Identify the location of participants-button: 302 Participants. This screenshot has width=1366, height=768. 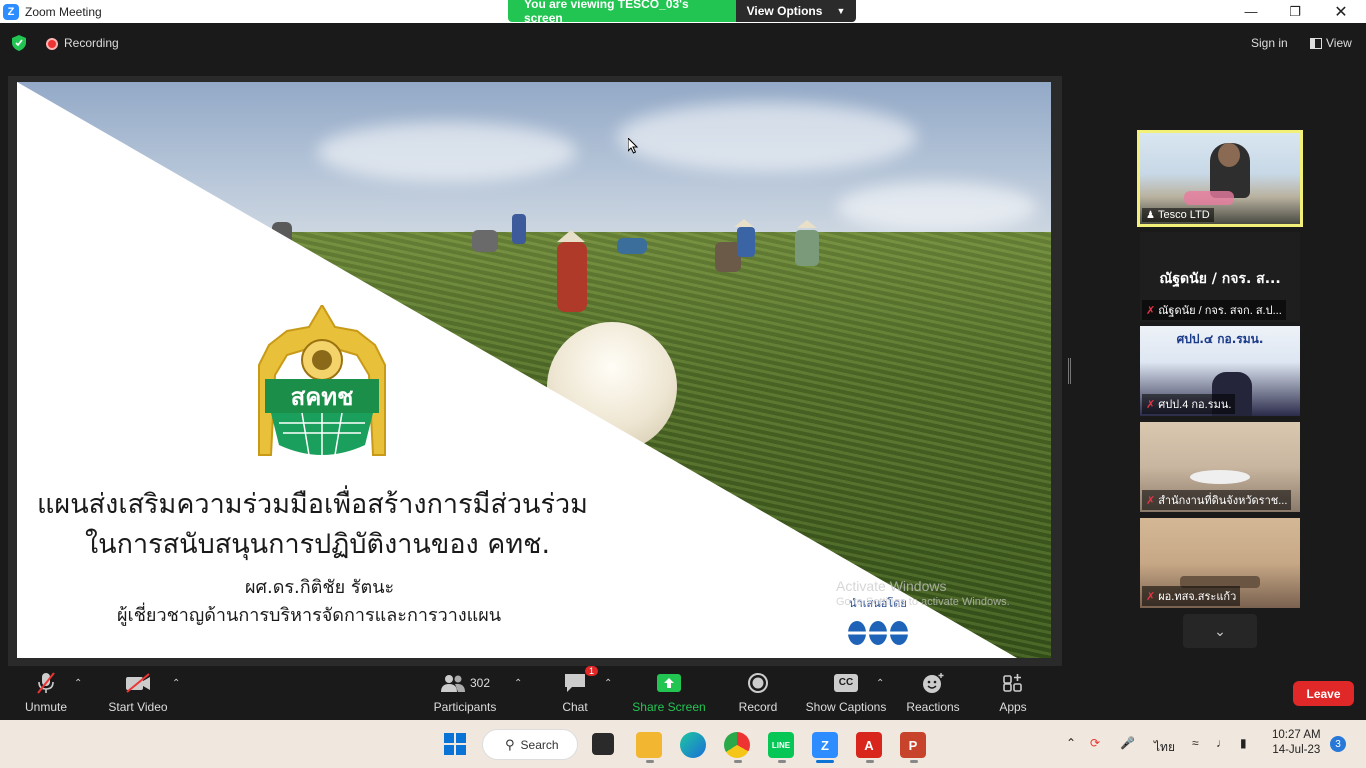
(465, 693).